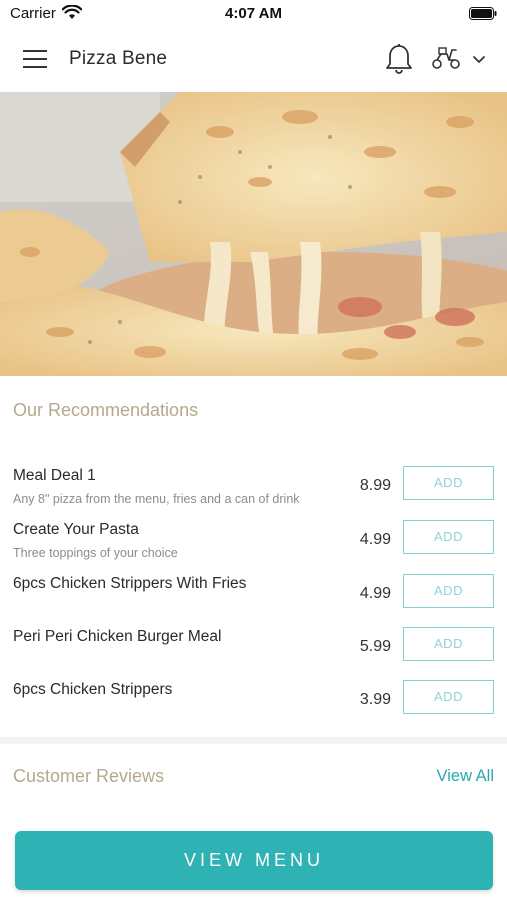 This screenshot has height=900, width=507. I want to click on item-name: Create Your Pasta, so click(76, 529).